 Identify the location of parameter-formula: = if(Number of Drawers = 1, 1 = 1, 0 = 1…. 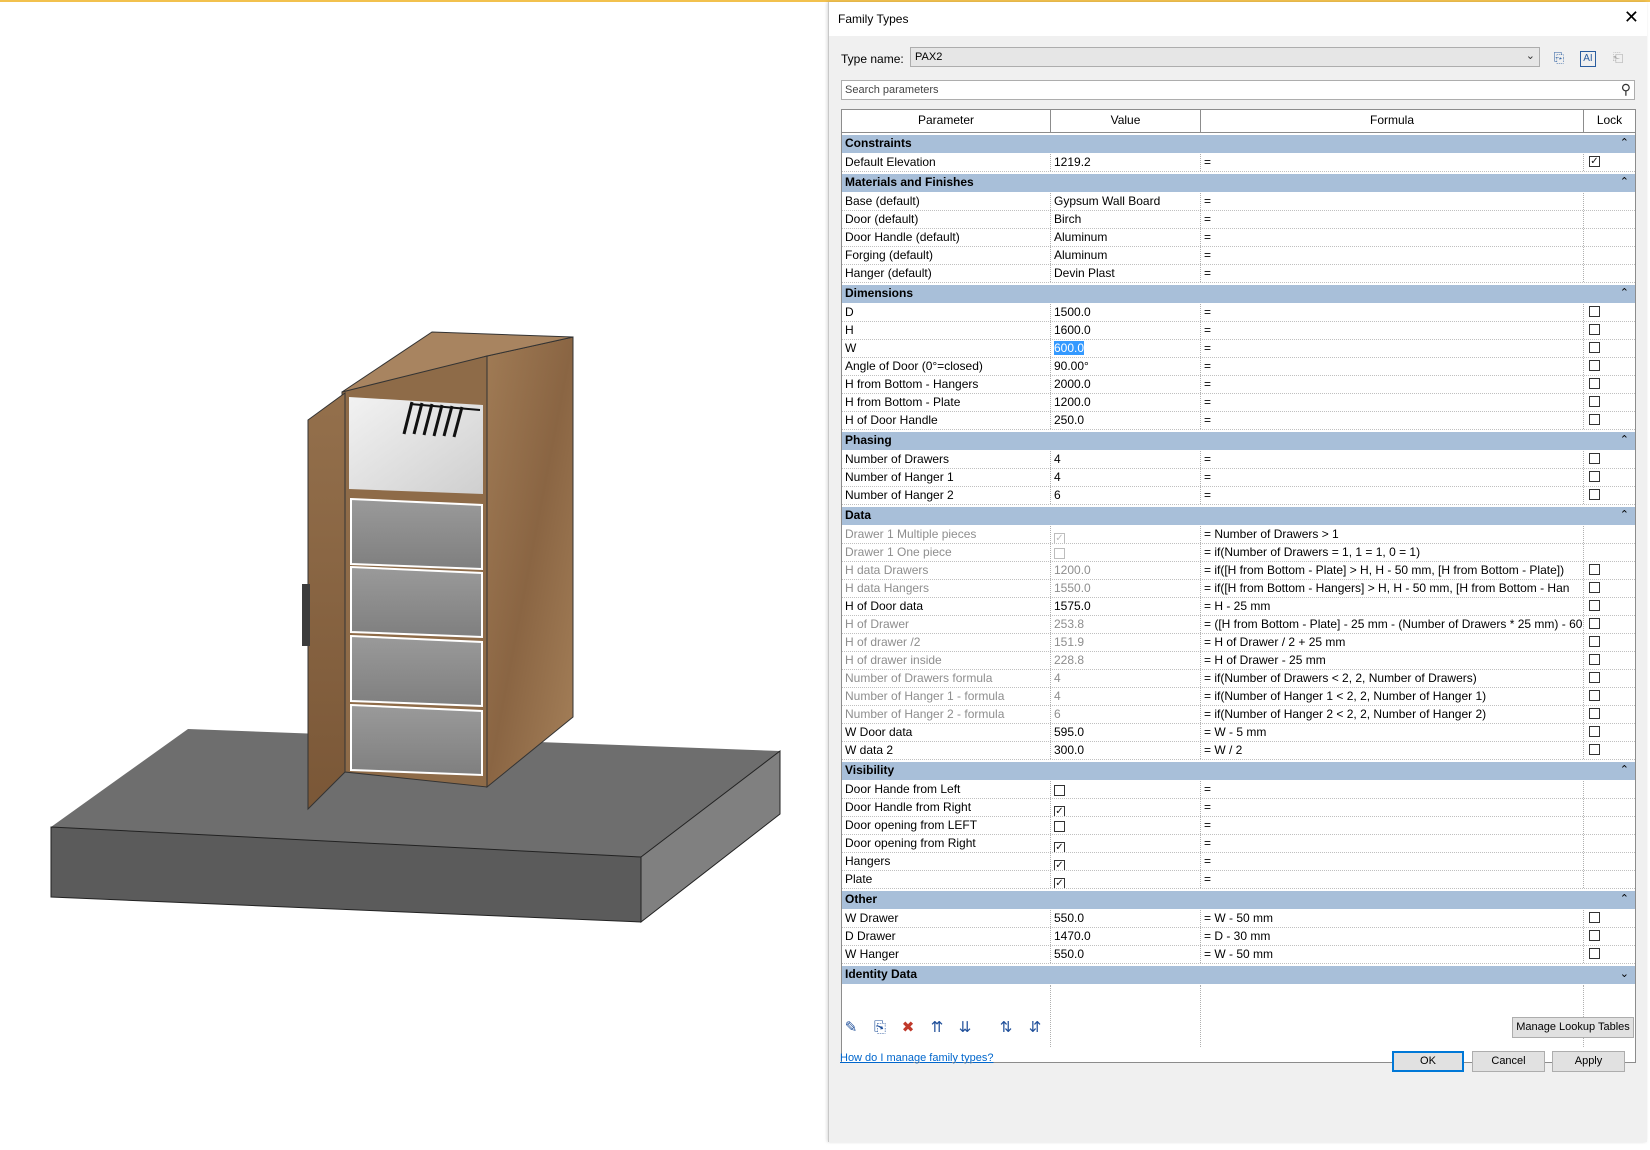
(1392, 552).